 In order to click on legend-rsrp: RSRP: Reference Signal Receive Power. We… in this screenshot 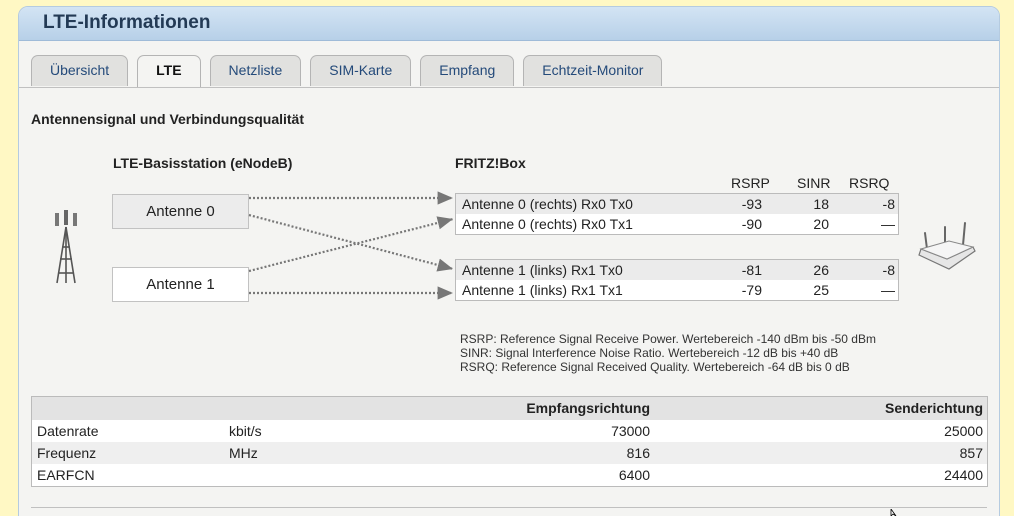, I will do `click(668, 339)`.